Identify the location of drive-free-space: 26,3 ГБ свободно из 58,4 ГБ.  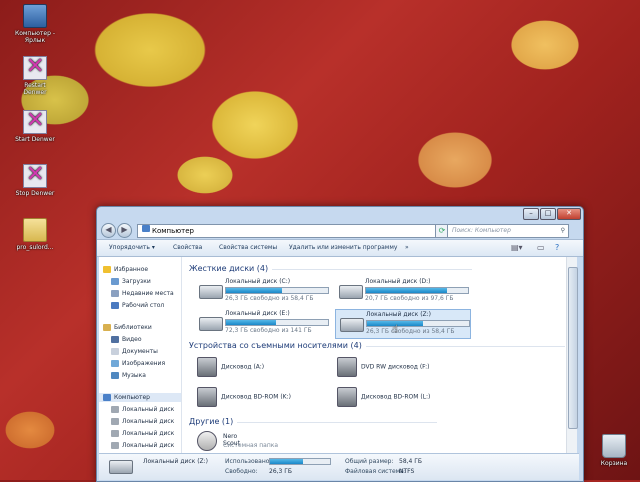
(269, 298).